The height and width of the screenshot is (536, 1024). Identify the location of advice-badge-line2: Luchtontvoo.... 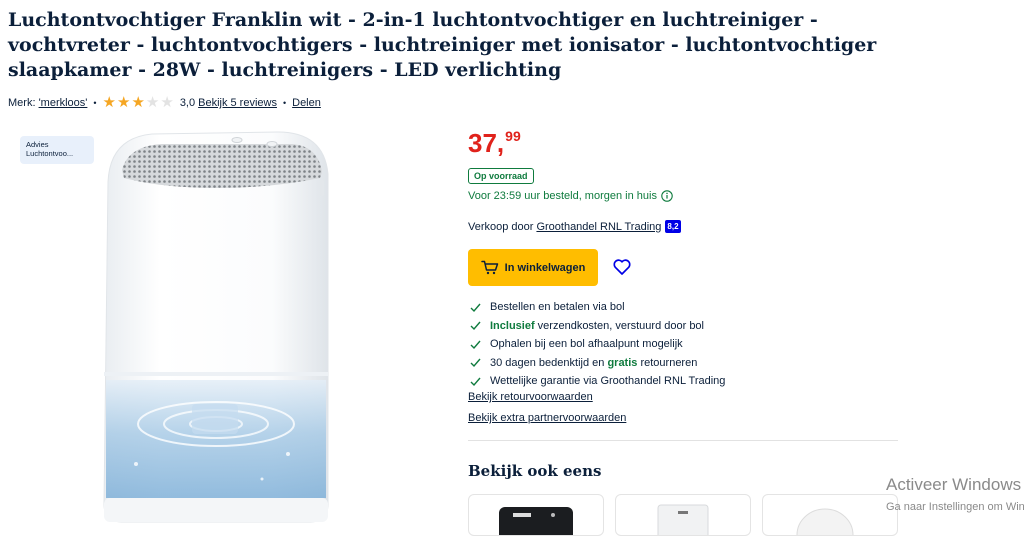
(50, 153).